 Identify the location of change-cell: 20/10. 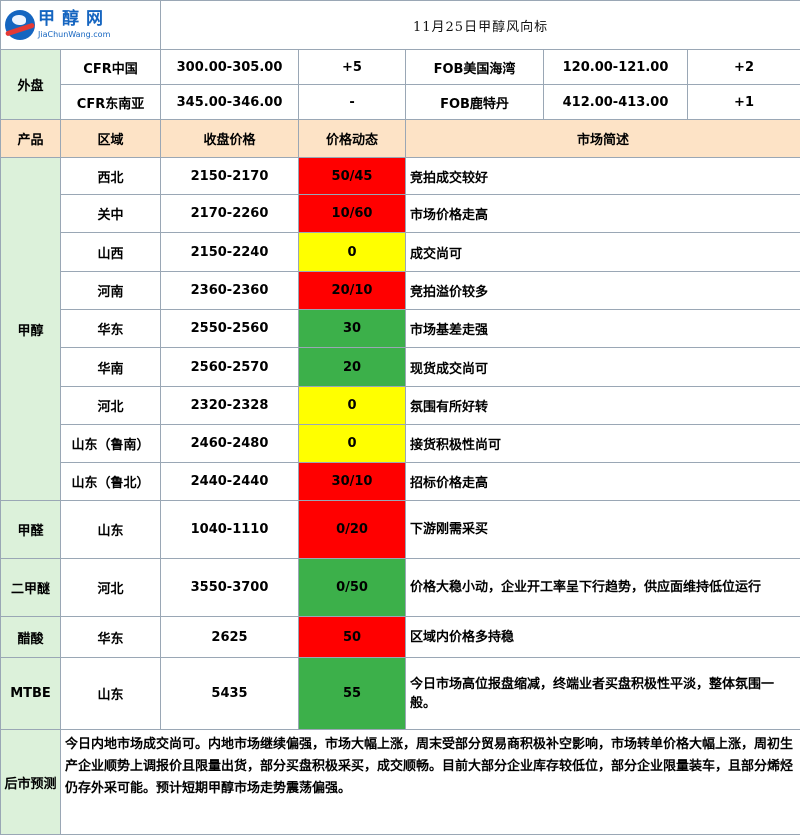
(352, 291).